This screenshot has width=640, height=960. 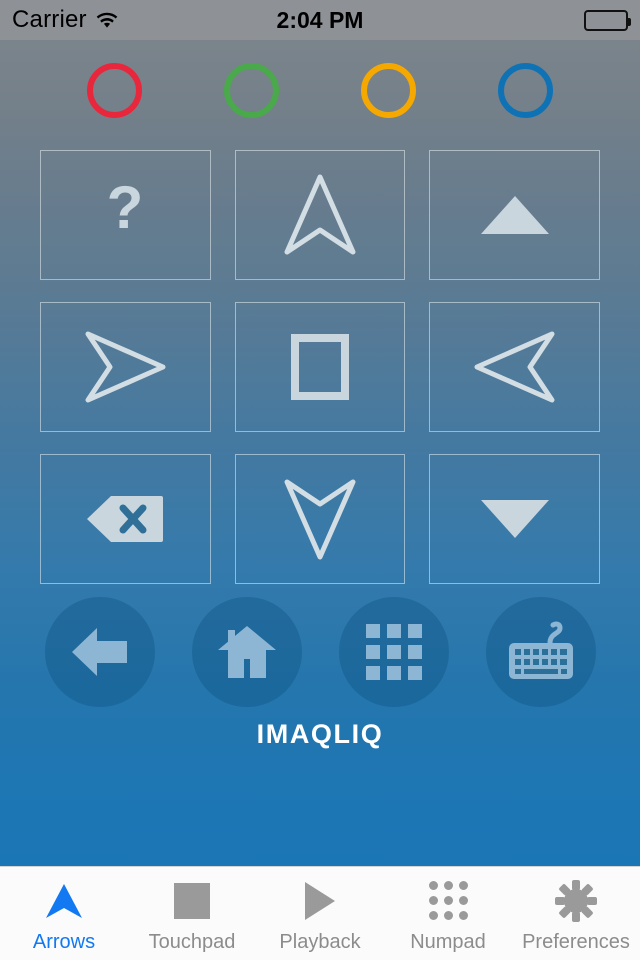 I want to click on tab-label-touchpad: Touchpad, so click(x=192, y=941).